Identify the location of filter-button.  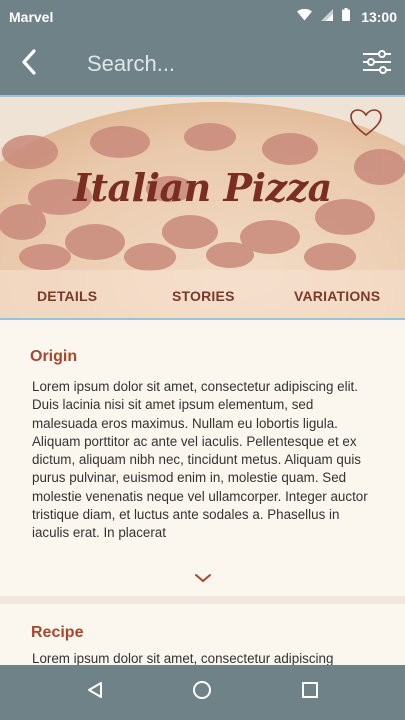
(377, 64).